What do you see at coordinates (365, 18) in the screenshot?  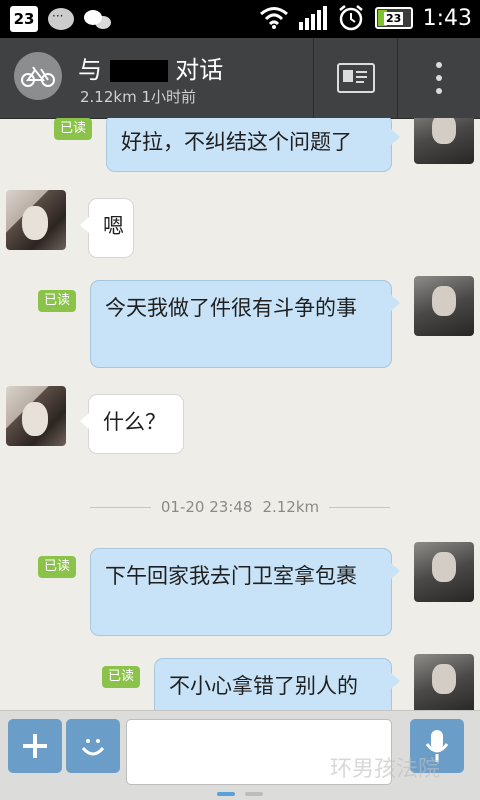 I see `system-icons: 23 1:43` at bounding box center [365, 18].